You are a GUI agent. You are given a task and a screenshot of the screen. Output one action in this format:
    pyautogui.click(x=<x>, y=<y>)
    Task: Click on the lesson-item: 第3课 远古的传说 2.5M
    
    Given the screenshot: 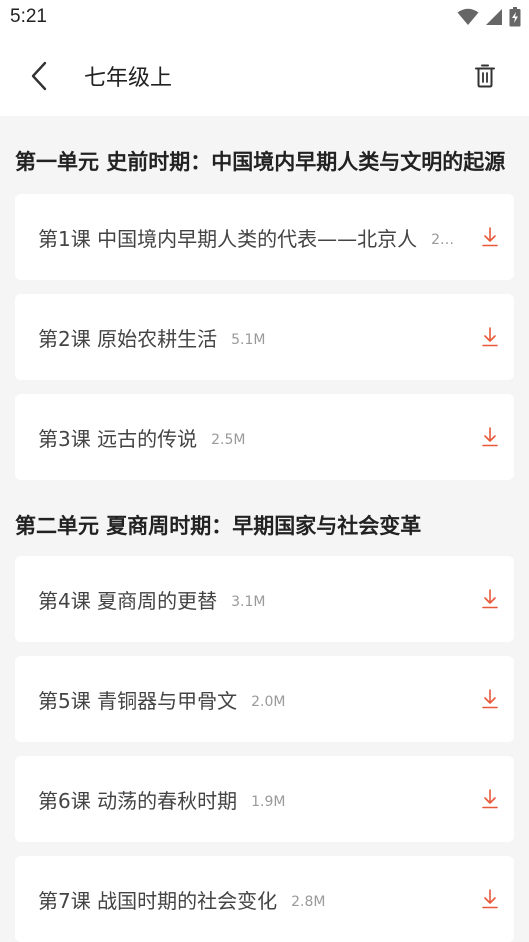 What is the action you would take?
    pyautogui.click(x=264, y=437)
    